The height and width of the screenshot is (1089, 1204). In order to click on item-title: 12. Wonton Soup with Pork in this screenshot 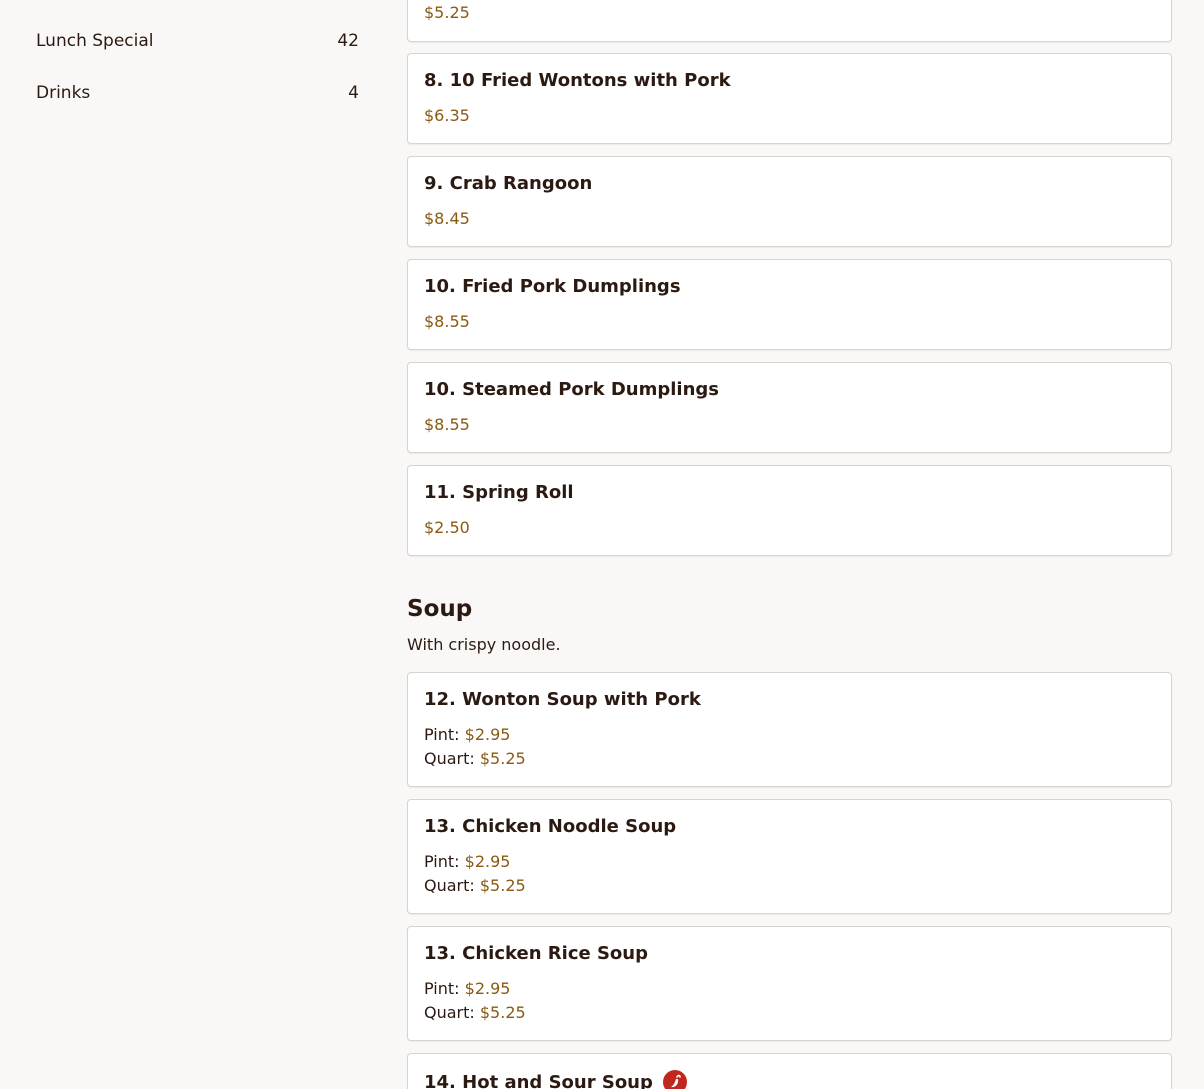, I will do `click(562, 699)`.